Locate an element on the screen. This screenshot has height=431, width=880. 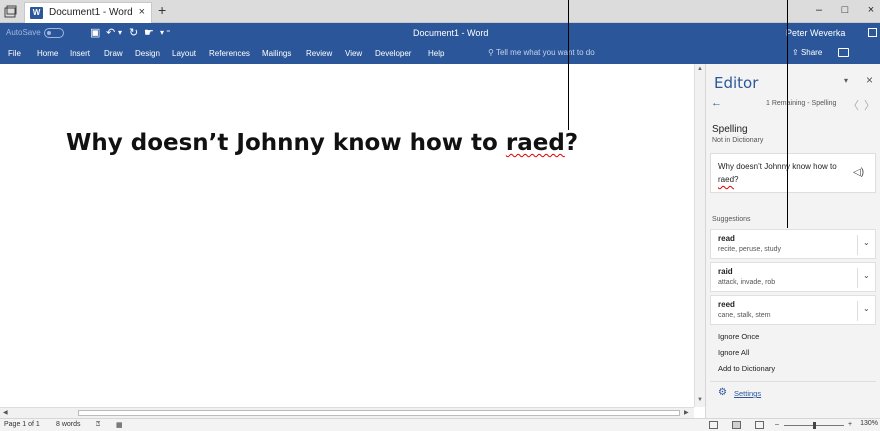
share-button: ⇪ Share is located at coordinates (807, 52).